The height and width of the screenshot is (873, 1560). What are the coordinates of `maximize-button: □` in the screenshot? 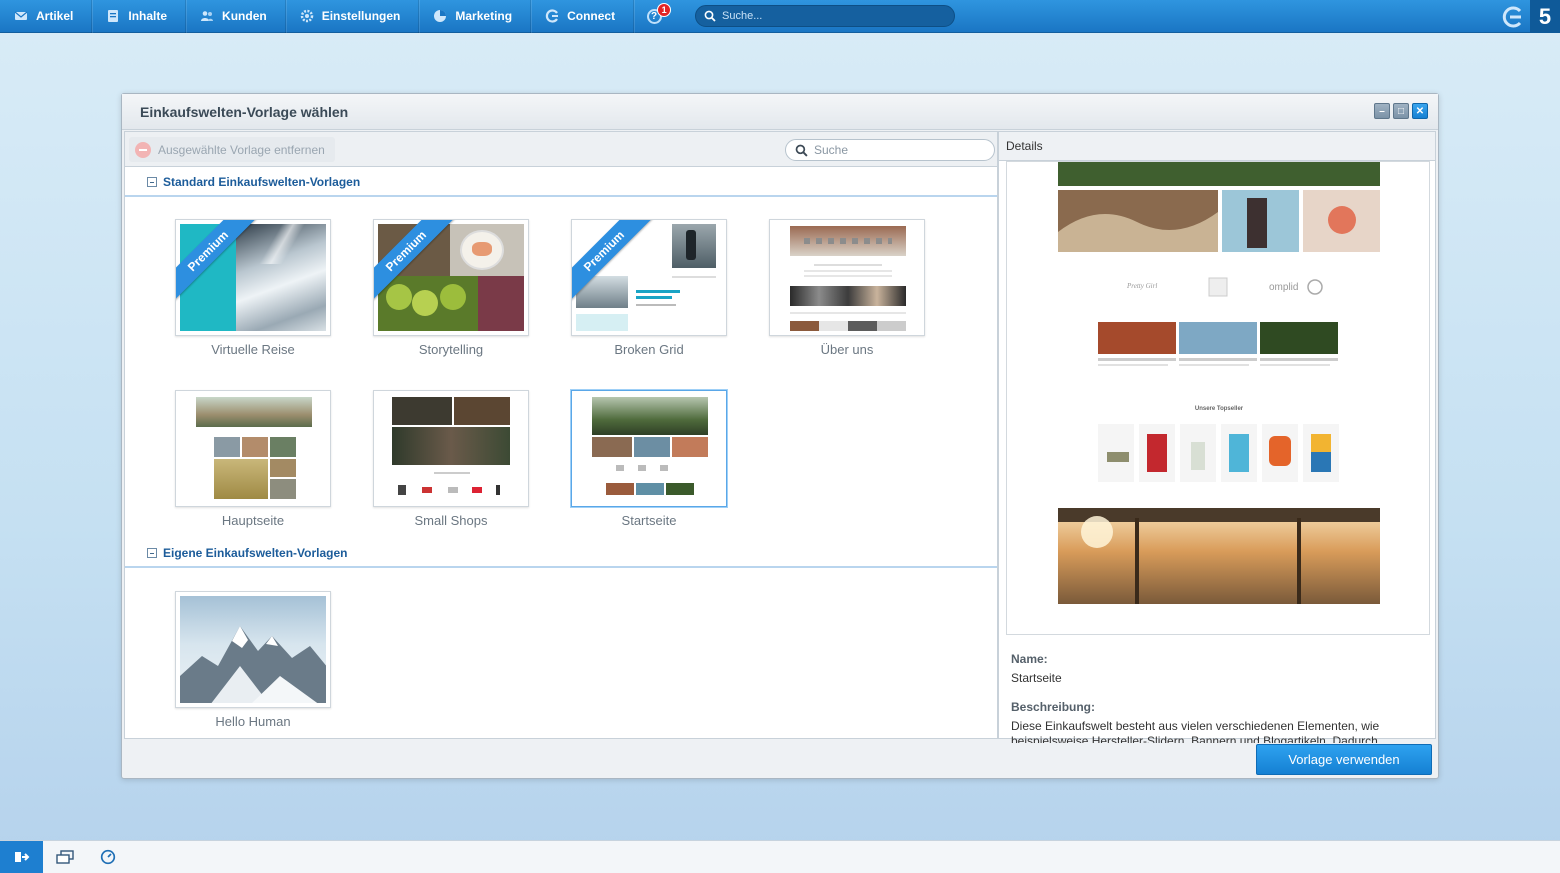 It's located at (1401, 111).